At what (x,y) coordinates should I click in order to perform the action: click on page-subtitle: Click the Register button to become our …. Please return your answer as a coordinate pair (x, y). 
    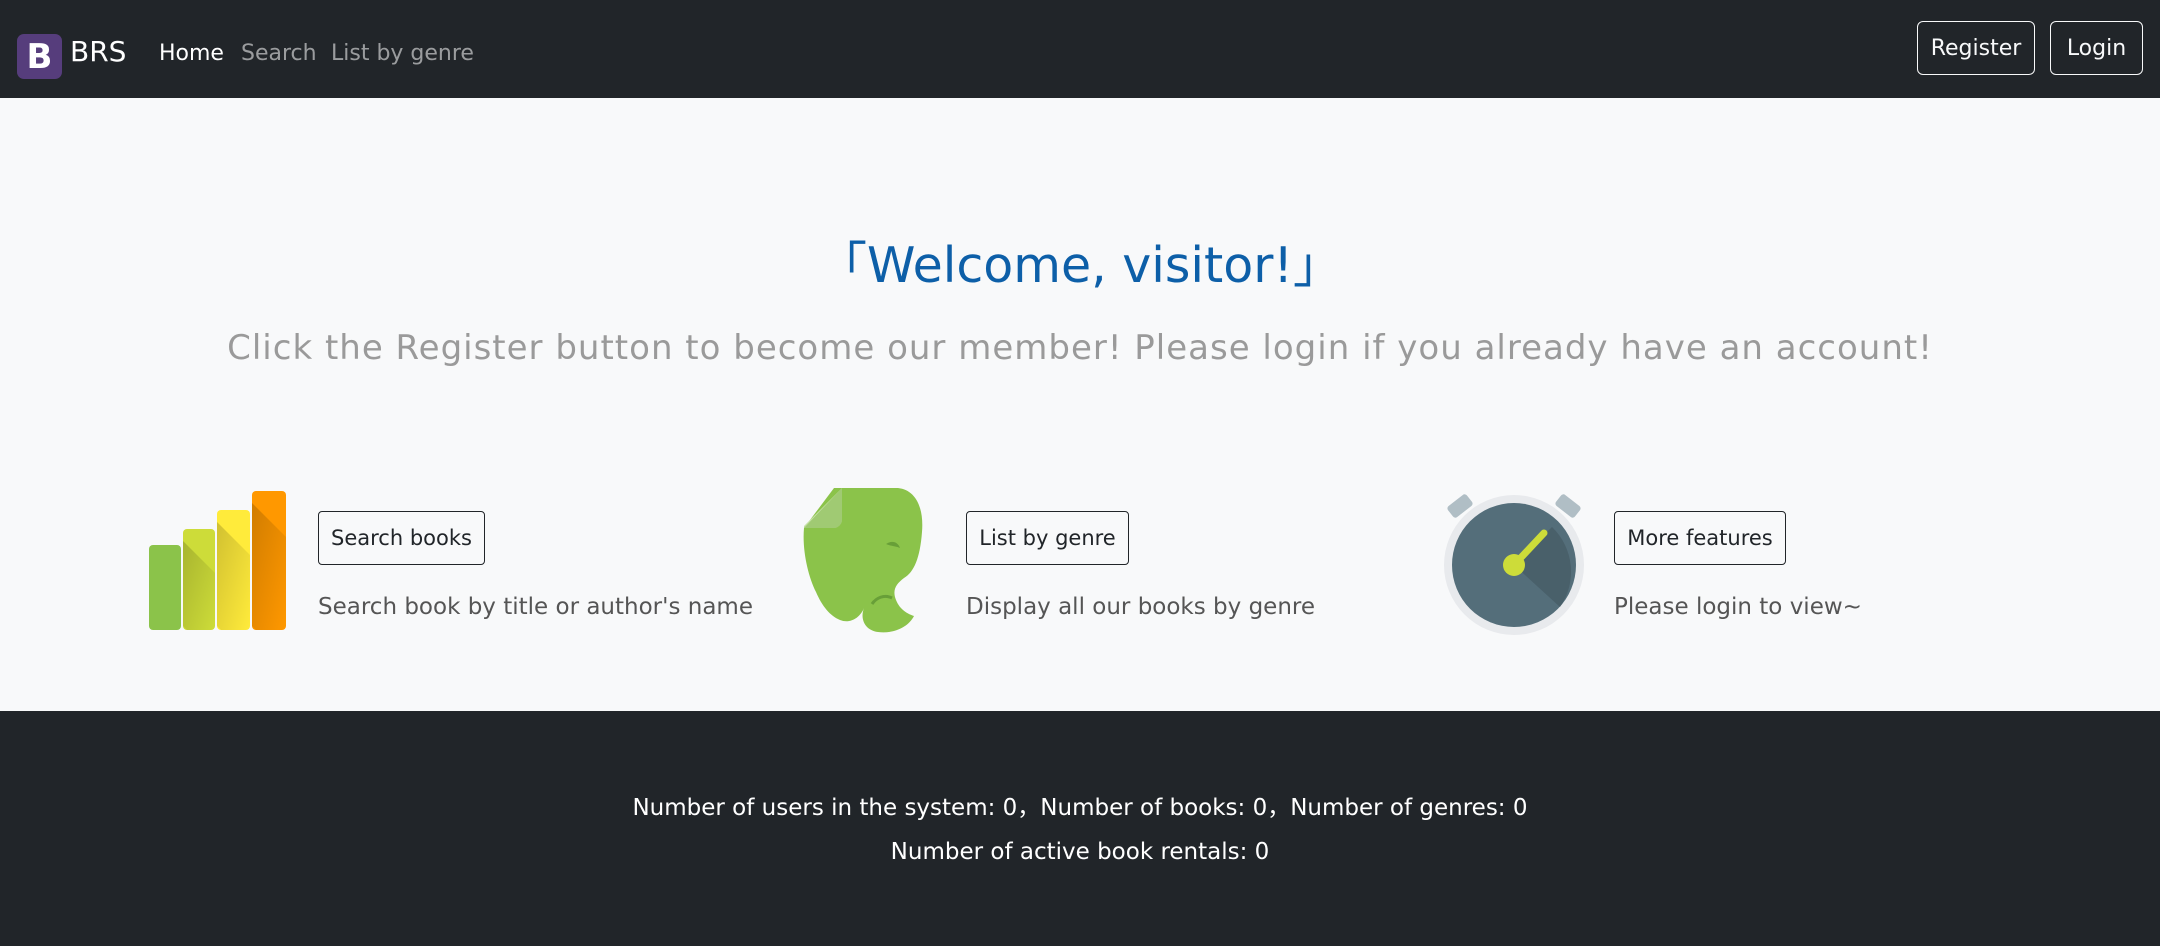
    Looking at the image, I should click on (1080, 348).